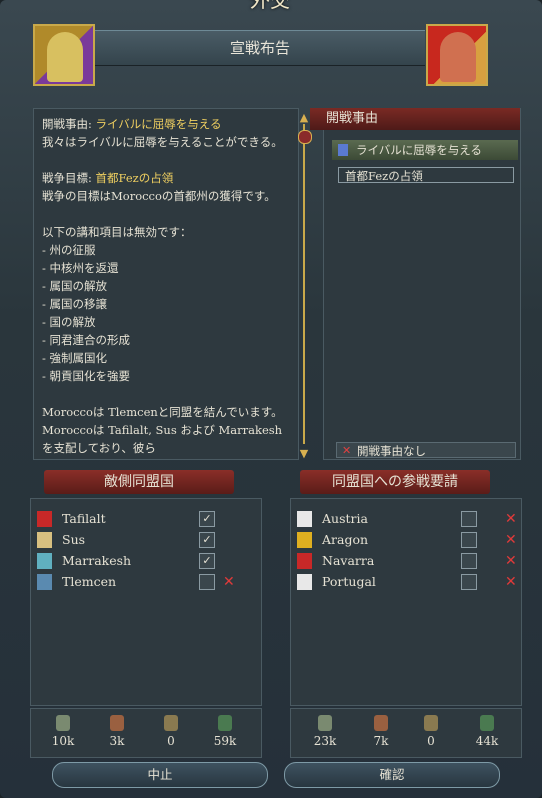  I want to click on scroll-thumb, so click(305, 137).